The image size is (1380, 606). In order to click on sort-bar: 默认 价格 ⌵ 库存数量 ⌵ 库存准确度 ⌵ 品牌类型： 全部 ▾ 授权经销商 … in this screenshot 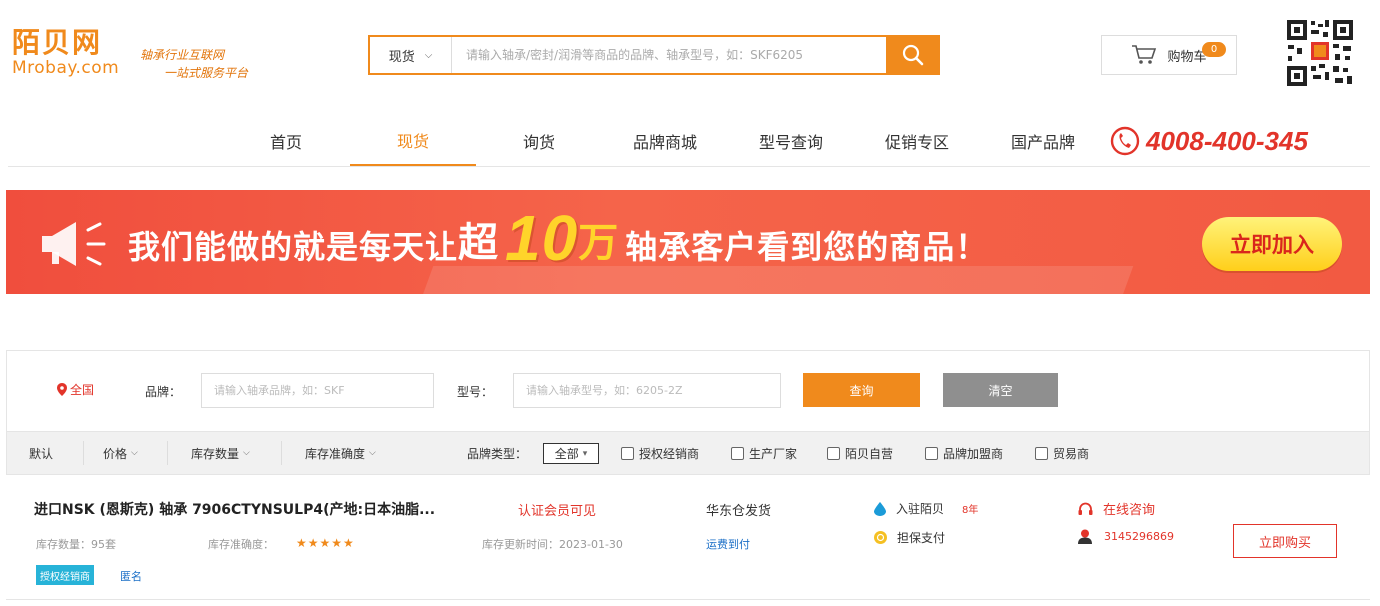, I will do `click(688, 453)`.